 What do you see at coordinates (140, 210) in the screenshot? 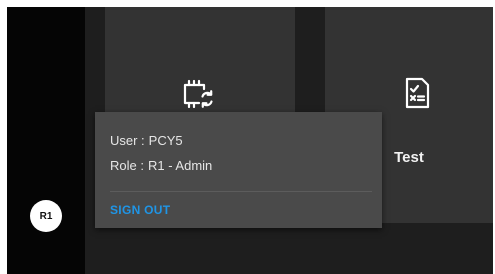
I see `sign-out-button: SIGN OUT` at bounding box center [140, 210].